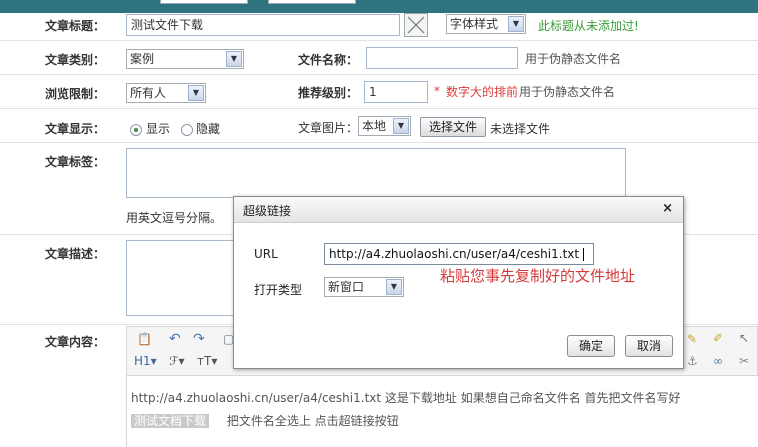 The image size is (758, 447). What do you see at coordinates (204, 361) in the screenshot?
I see `size-tool-label: тT` at bounding box center [204, 361].